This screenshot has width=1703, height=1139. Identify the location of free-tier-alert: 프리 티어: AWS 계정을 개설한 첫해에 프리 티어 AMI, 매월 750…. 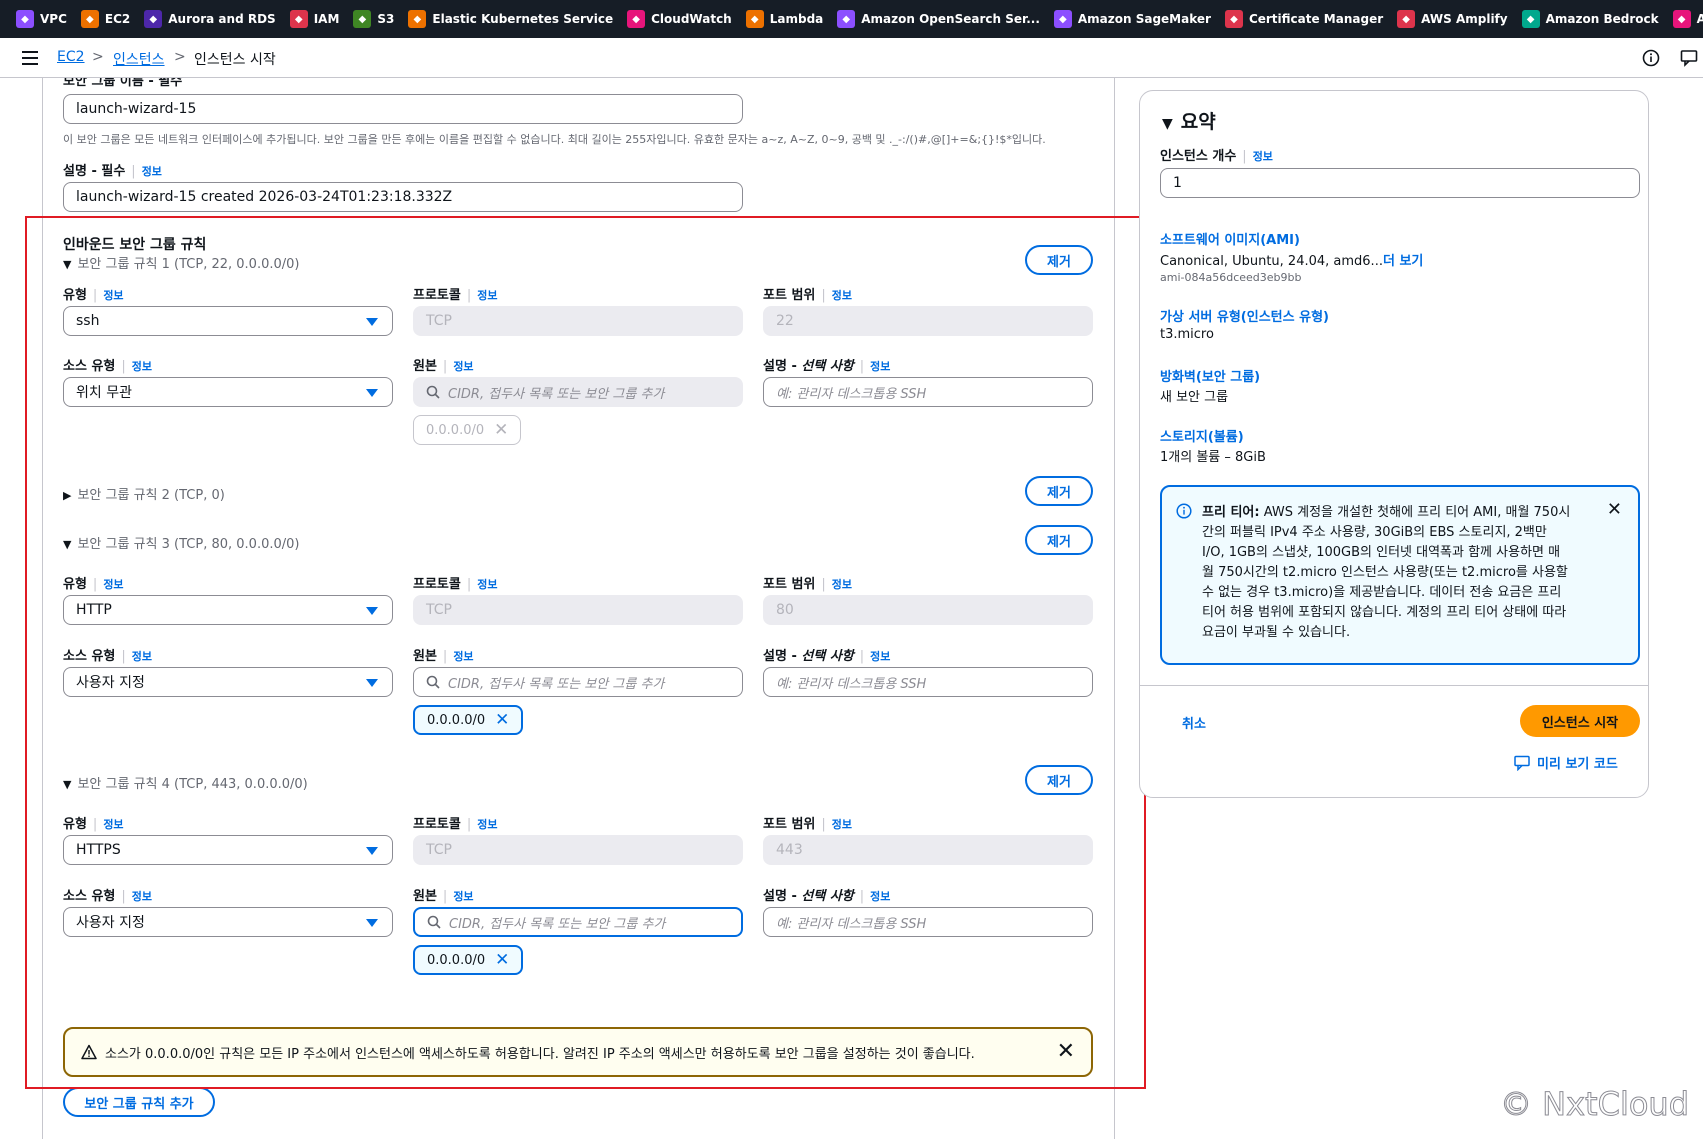
(1400, 575).